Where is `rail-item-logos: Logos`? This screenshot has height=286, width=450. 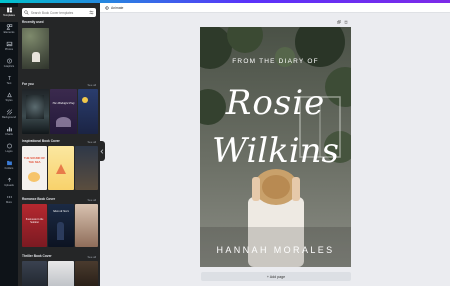 rail-item-logos: Logos is located at coordinates (9, 150).